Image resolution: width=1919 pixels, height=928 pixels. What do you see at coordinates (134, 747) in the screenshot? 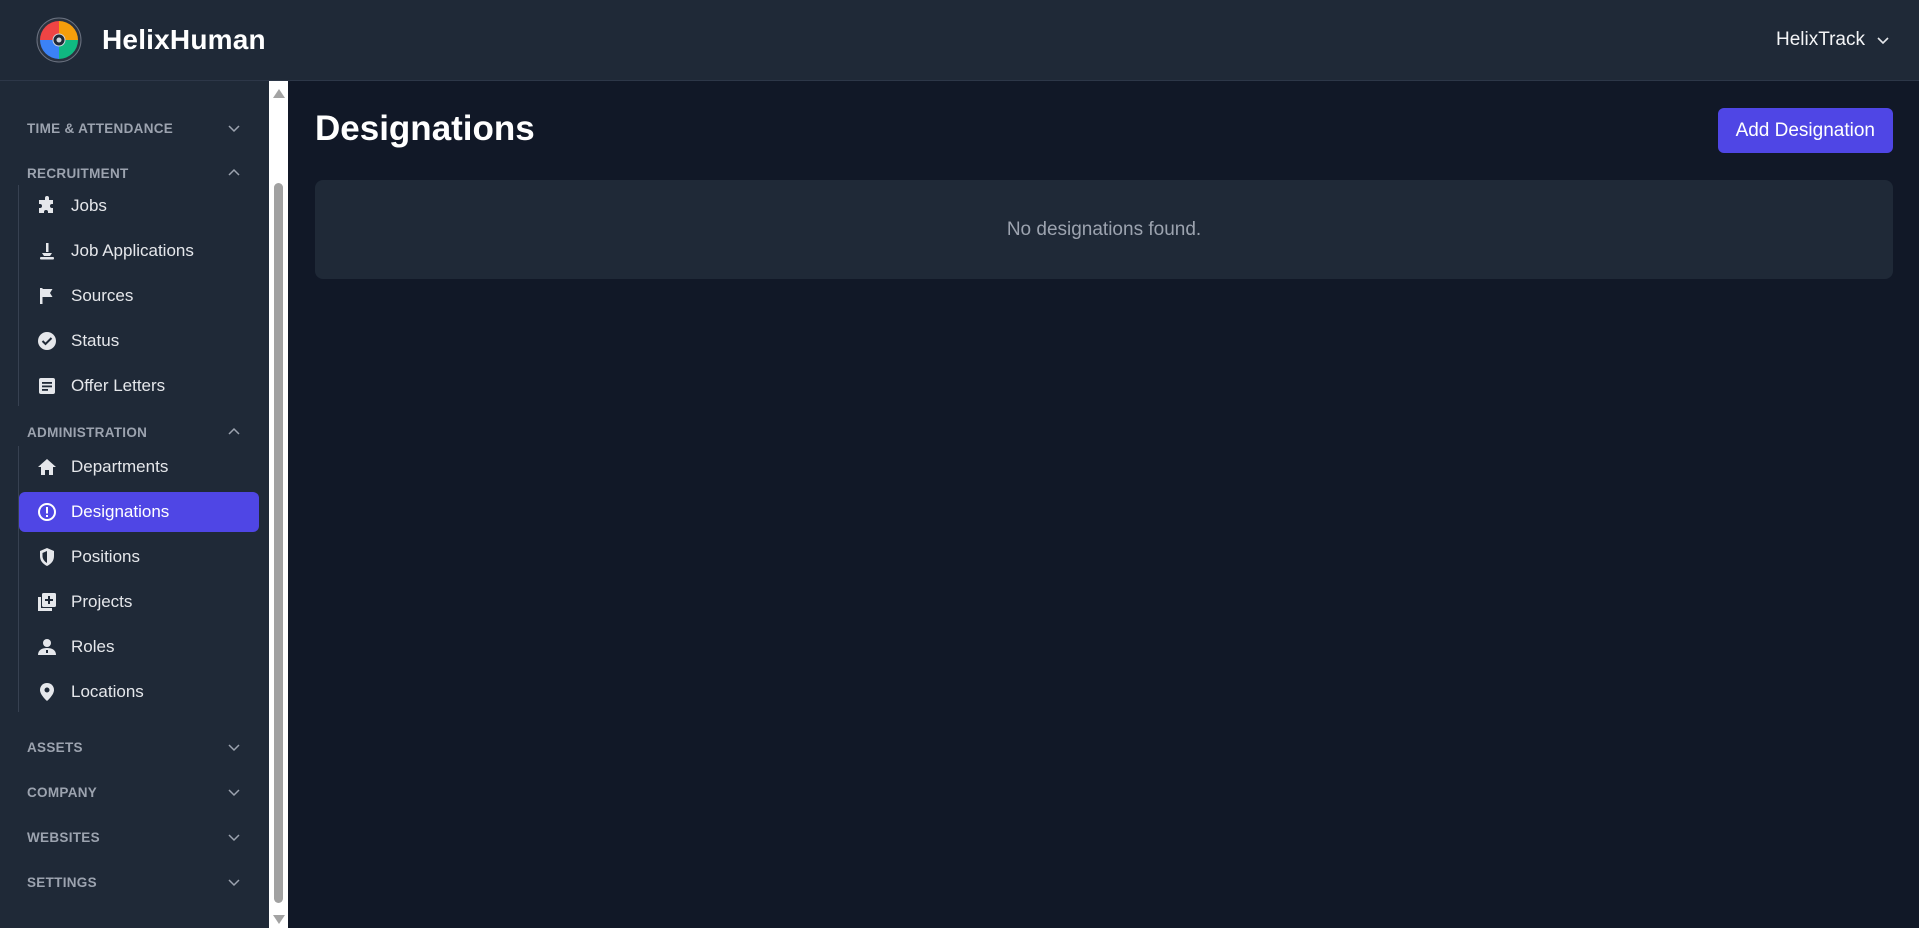
I see `section-assets: ASSETS` at bounding box center [134, 747].